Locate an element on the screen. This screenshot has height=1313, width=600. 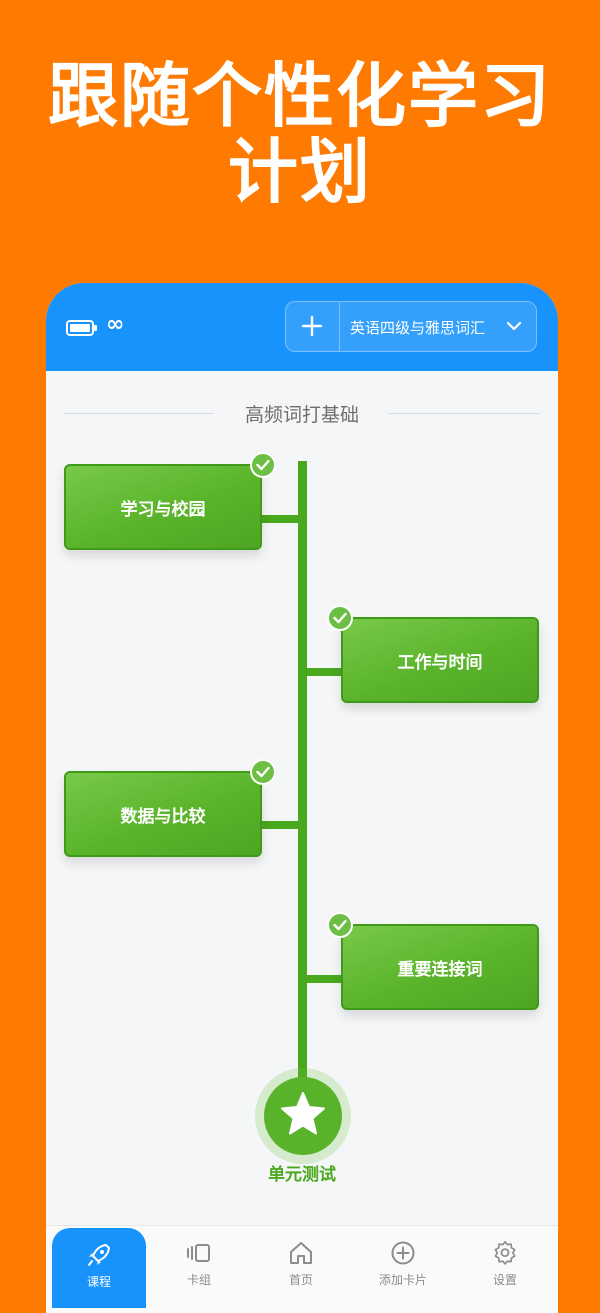
add-book-button is located at coordinates (313, 326).